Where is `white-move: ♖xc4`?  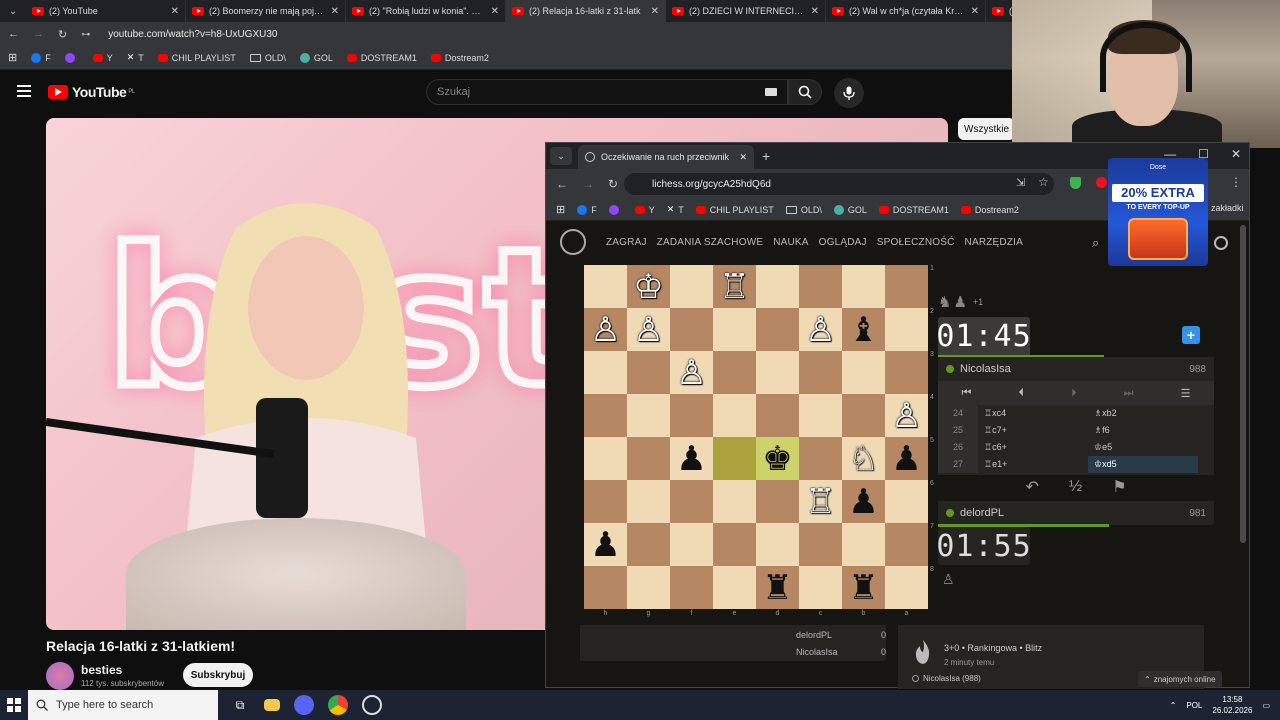 white-move: ♖xc4 is located at coordinates (1033, 413).